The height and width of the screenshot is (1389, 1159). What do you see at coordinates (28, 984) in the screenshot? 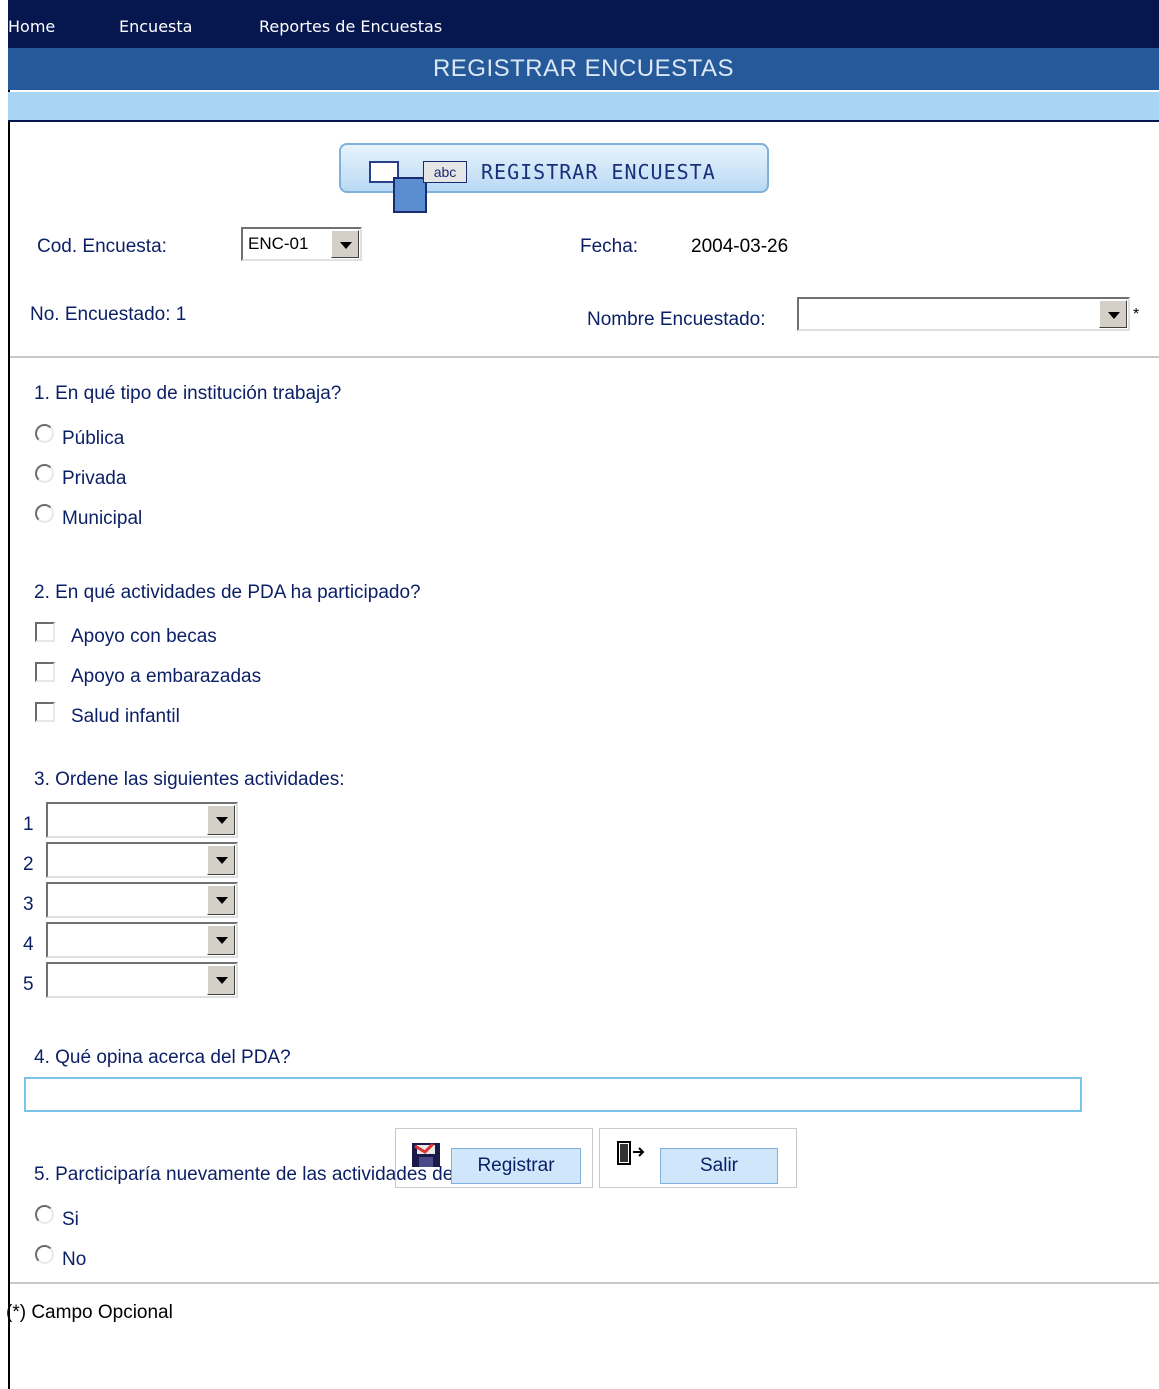
I see `rank-number: 5` at bounding box center [28, 984].